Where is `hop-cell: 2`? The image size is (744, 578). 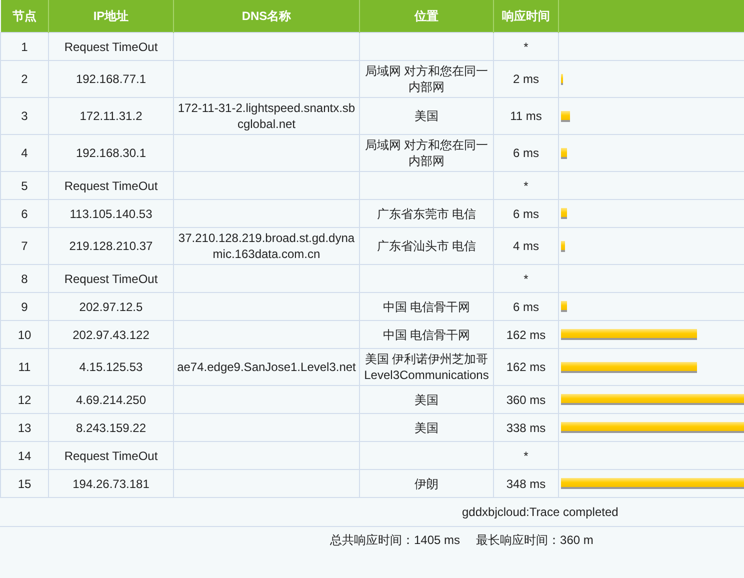
hop-cell: 2 is located at coordinates (24, 79).